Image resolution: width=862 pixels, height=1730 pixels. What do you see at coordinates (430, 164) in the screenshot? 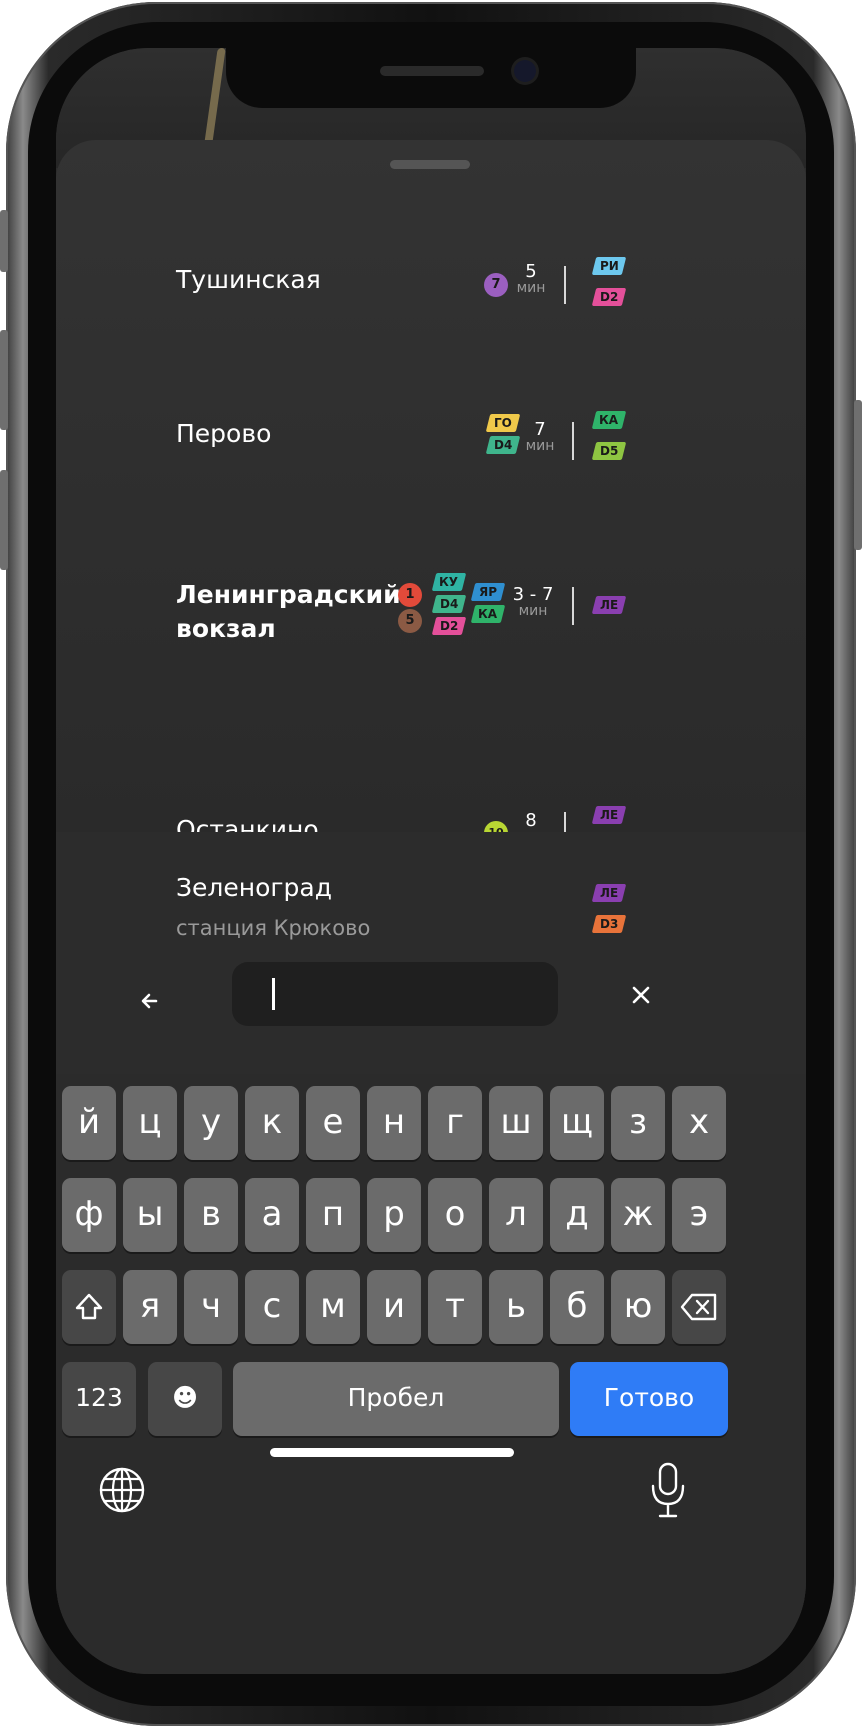
I see `sheet-drag-handle` at bounding box center [430, 164].